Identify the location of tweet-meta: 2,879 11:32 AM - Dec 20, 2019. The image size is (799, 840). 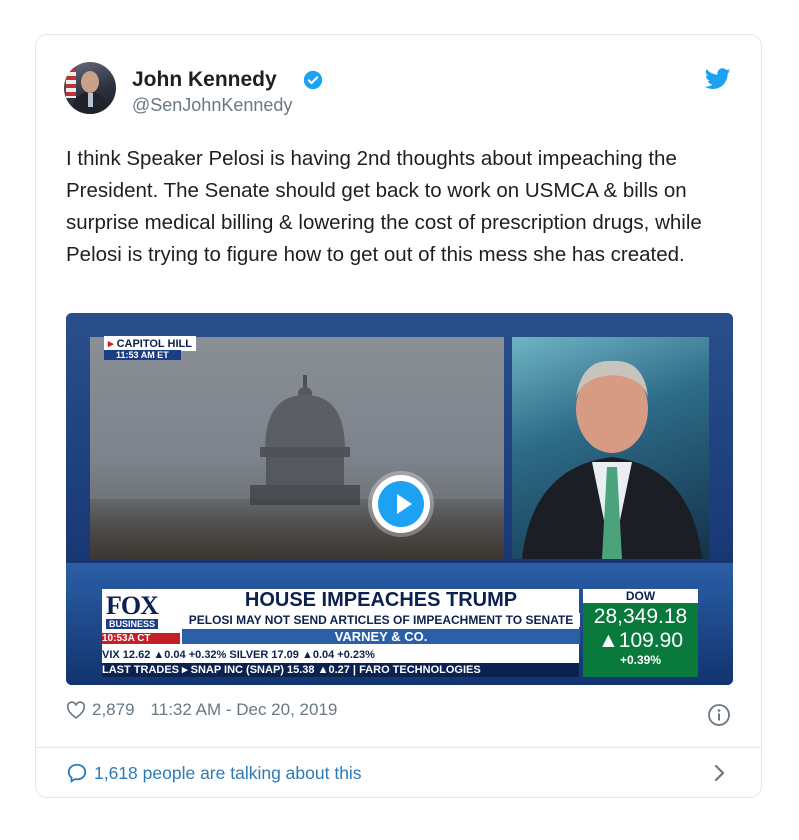
(201, 710).